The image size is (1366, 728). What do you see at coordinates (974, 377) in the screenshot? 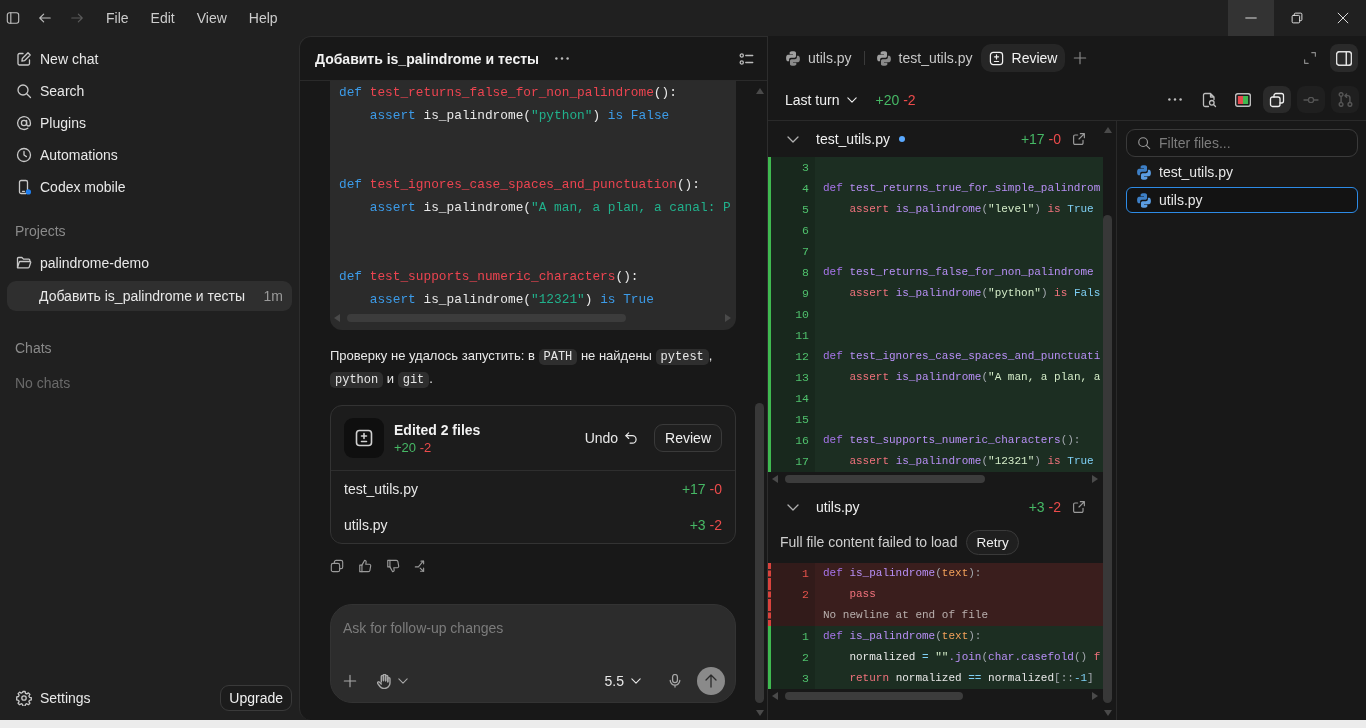
I see `code-line: assert is_palindrome("A man, a plan, a` at bounding box center [974, 377].